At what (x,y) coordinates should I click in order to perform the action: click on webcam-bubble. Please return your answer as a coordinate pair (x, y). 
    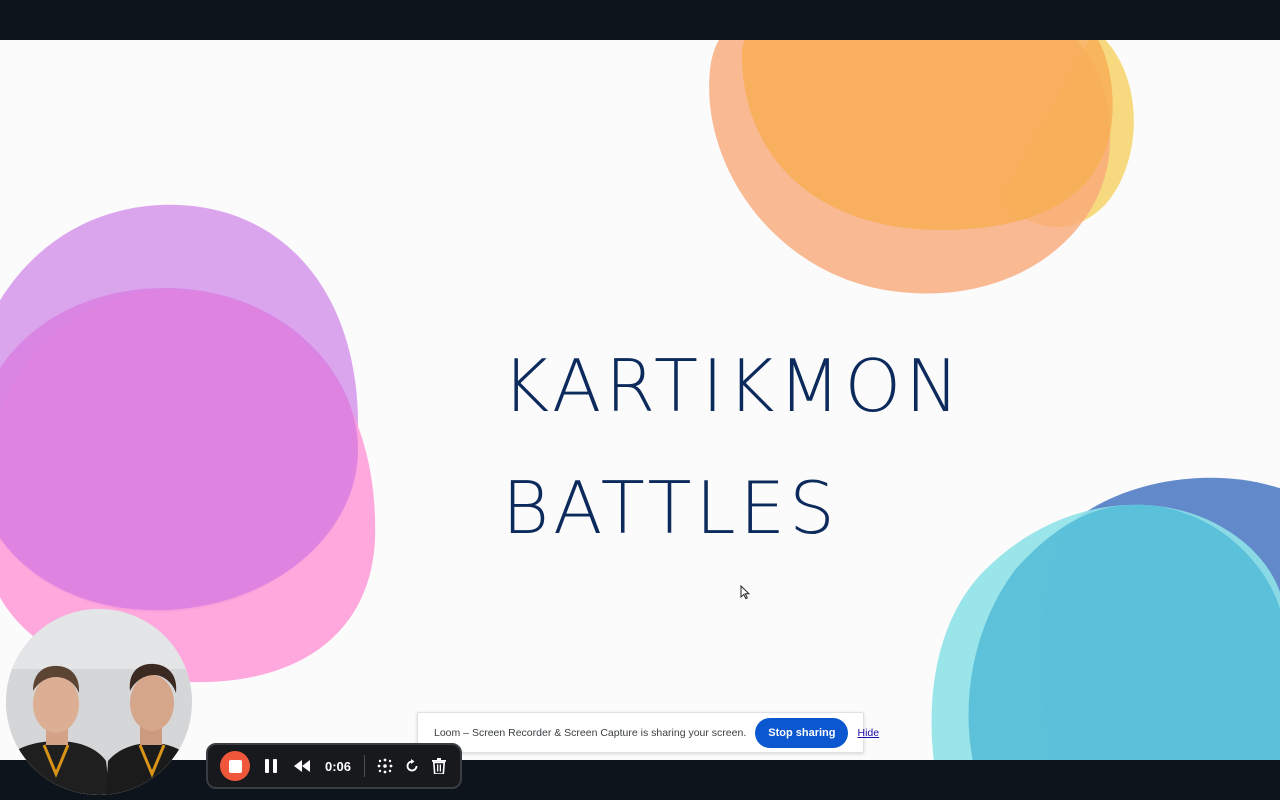
    Looking at the image, I should click on (99, 702).